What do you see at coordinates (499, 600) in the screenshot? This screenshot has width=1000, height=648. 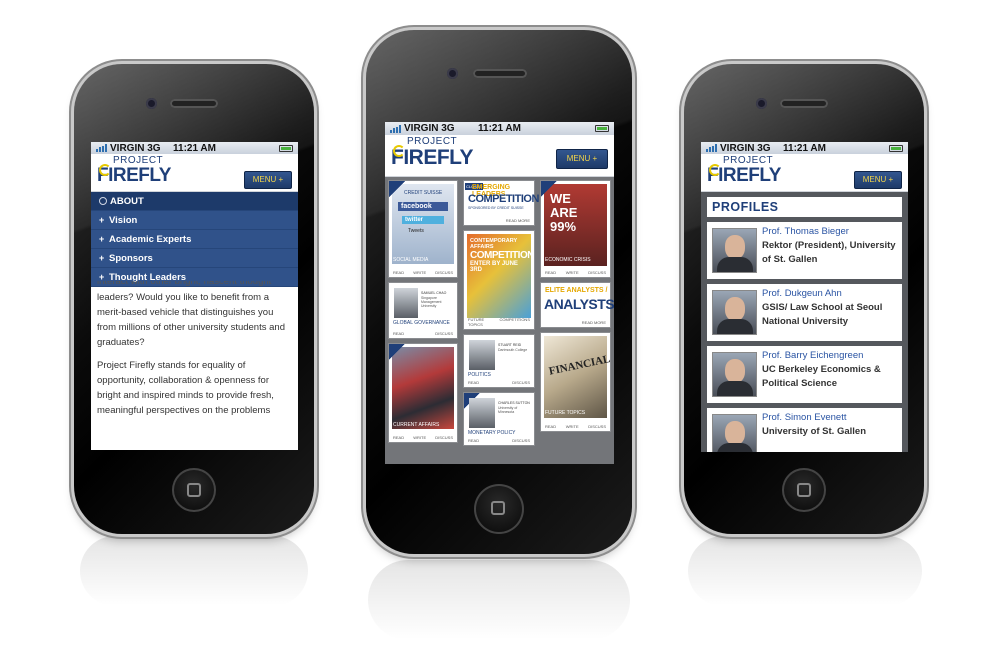 I see `phone2-reflection` at bounding box center [499, 600].